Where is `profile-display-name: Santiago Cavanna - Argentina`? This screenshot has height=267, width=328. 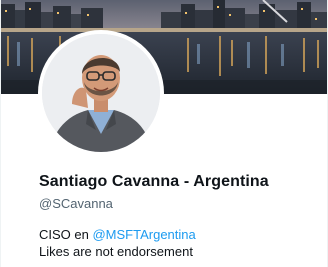
profile-display-name: Santiago Cavanna - Argentina is located at coordinates (154, 181).